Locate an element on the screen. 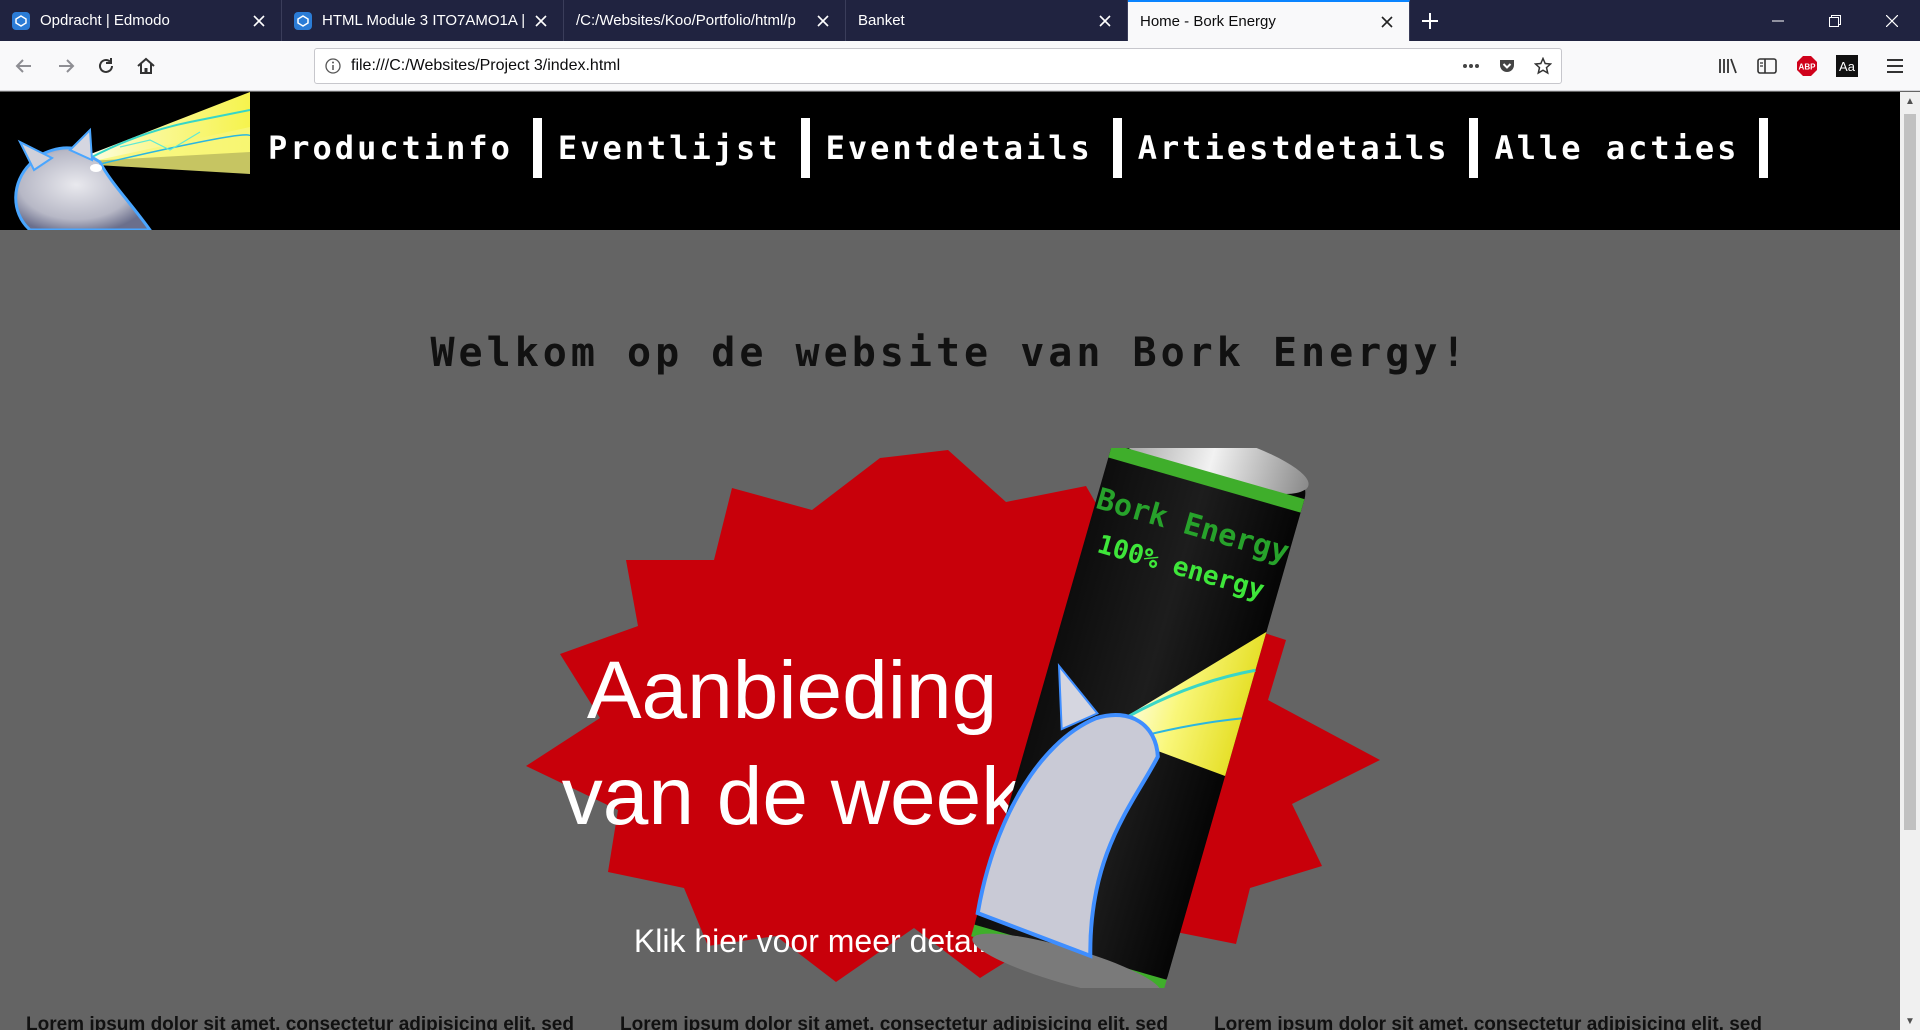 This screenshot has width=1920, height=1030. back-button is located at coordinates (24, 66).